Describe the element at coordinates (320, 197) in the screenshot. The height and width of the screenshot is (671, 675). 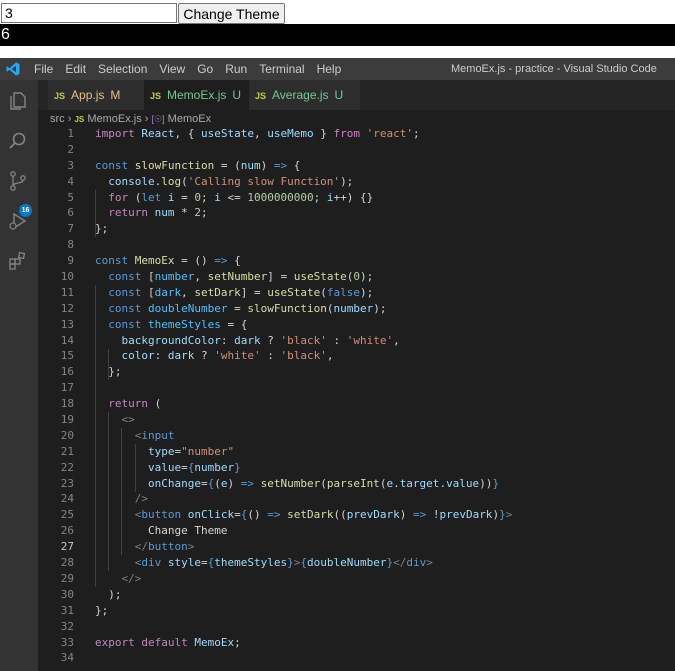
I see `code-token: ;` at that location.